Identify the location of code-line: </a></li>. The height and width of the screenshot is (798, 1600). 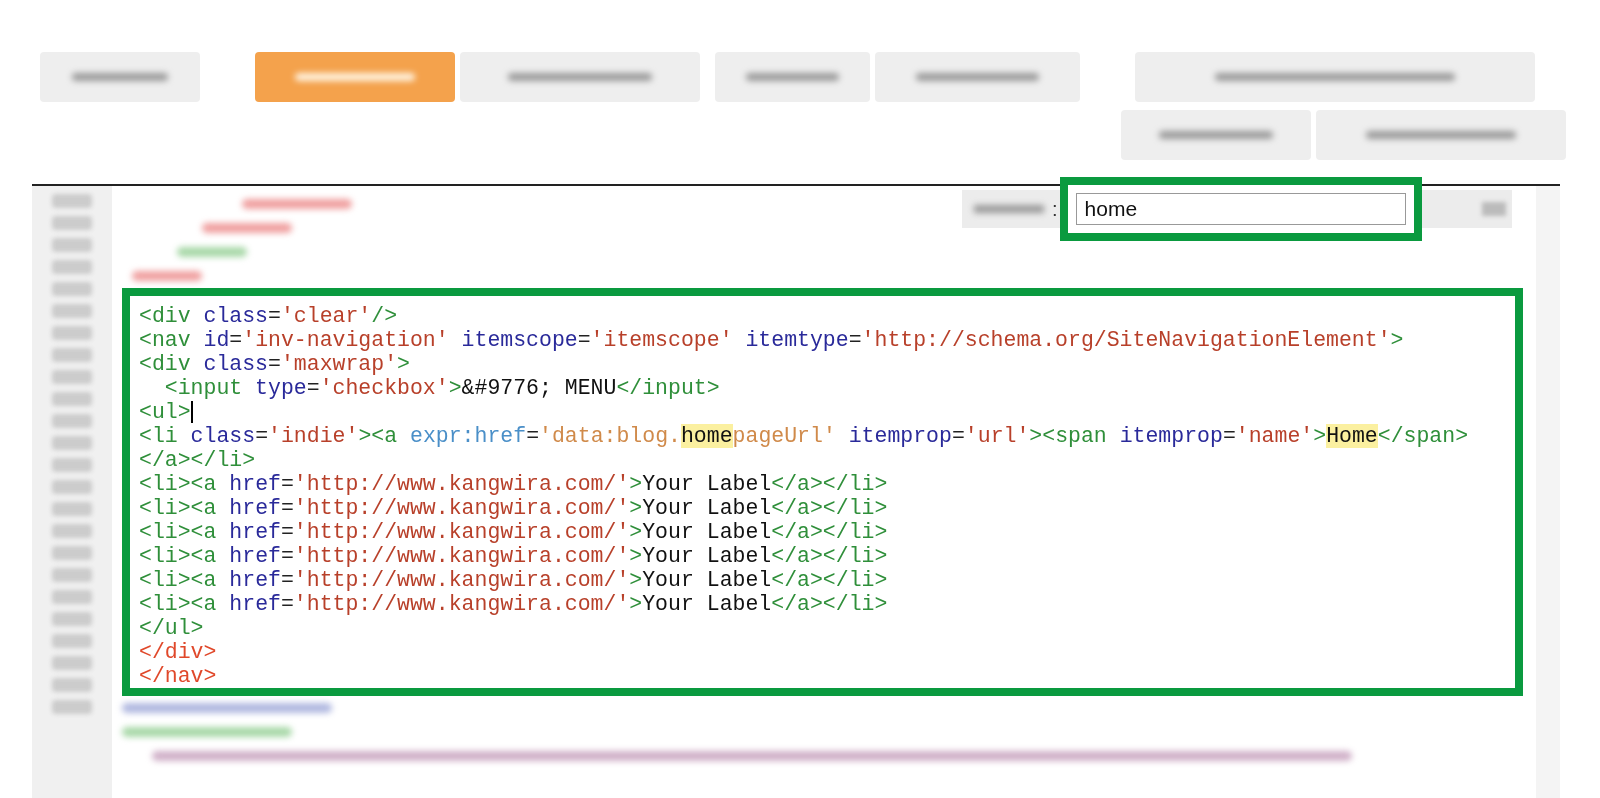
(198, 460).